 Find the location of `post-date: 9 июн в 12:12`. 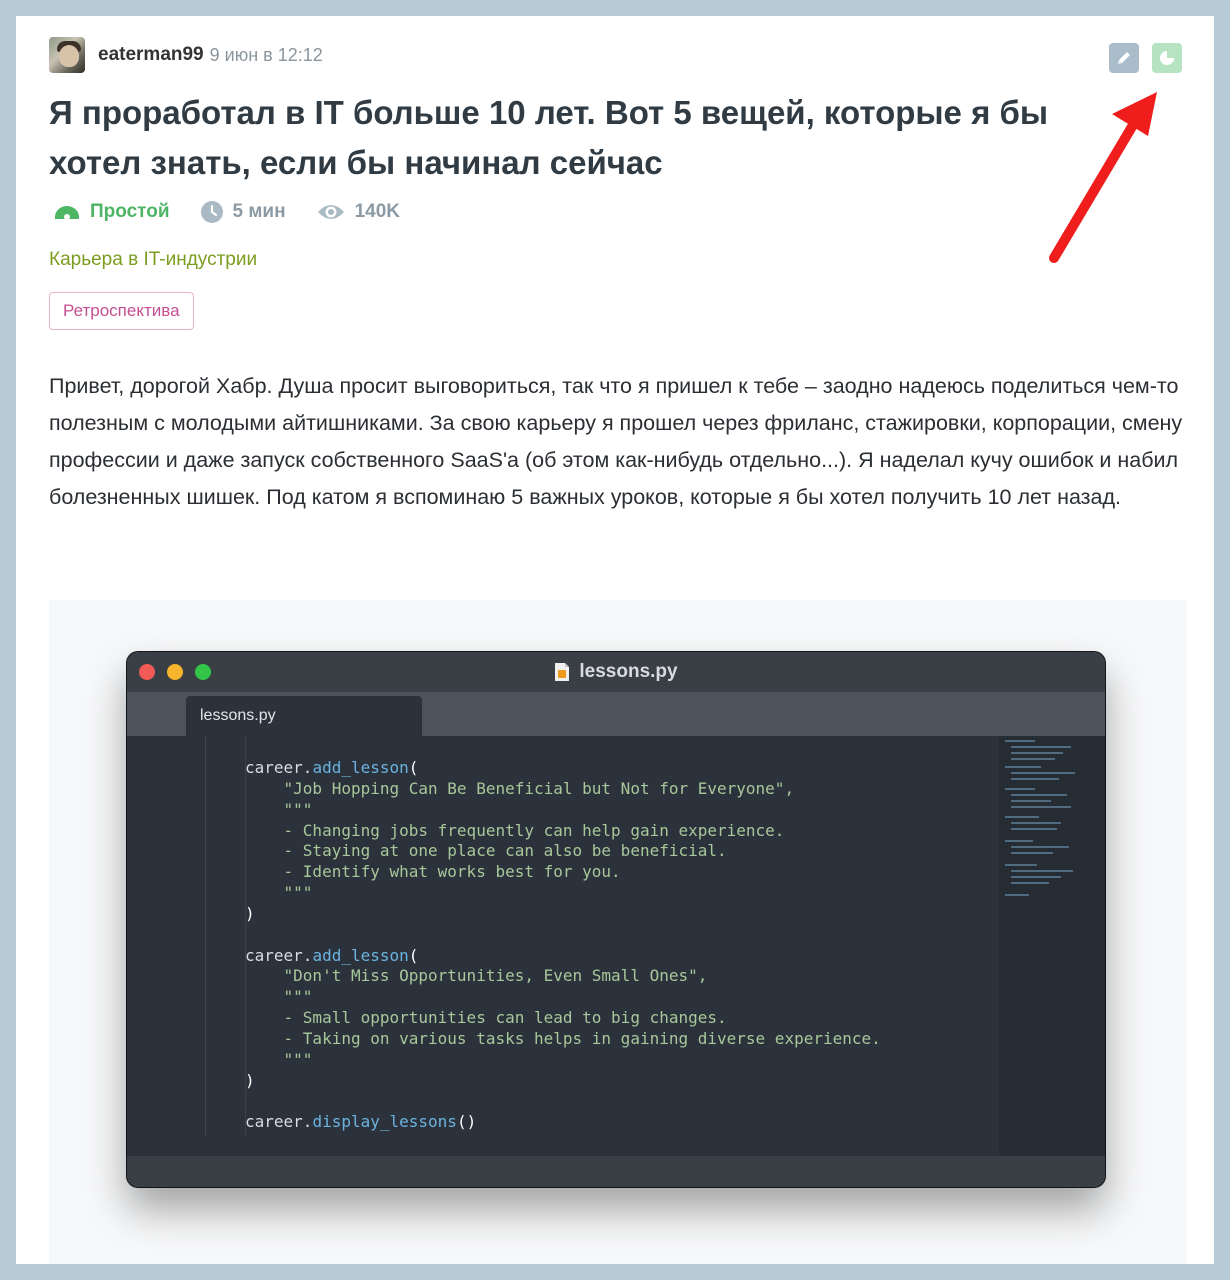

post-date: 9 июн в 12:12 is located at coordinates (266, 54).